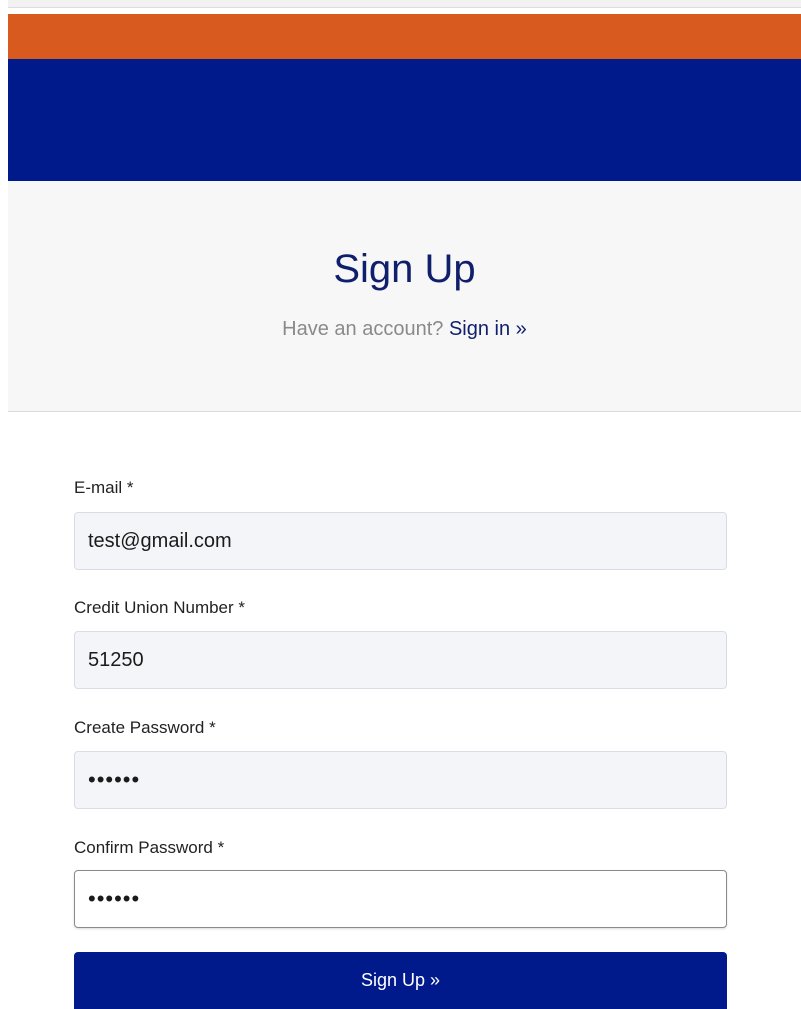 This screenshot has width=801, height=1009. Describe the element at coordinates (404, 36) in the screenshot. I see `orange-header-band` at that location.